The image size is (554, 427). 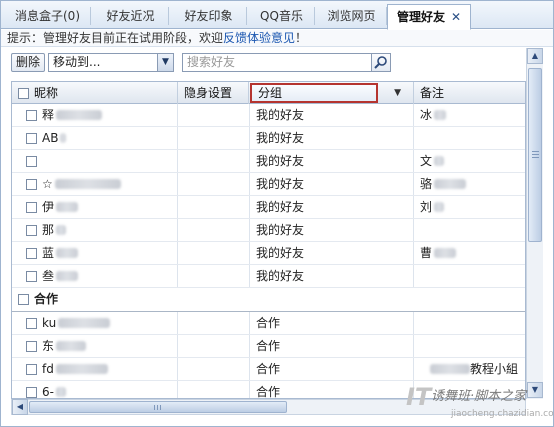 I want to click on watermark-url: jiaocheng.chazidian.com, so click(x=502, y=414).